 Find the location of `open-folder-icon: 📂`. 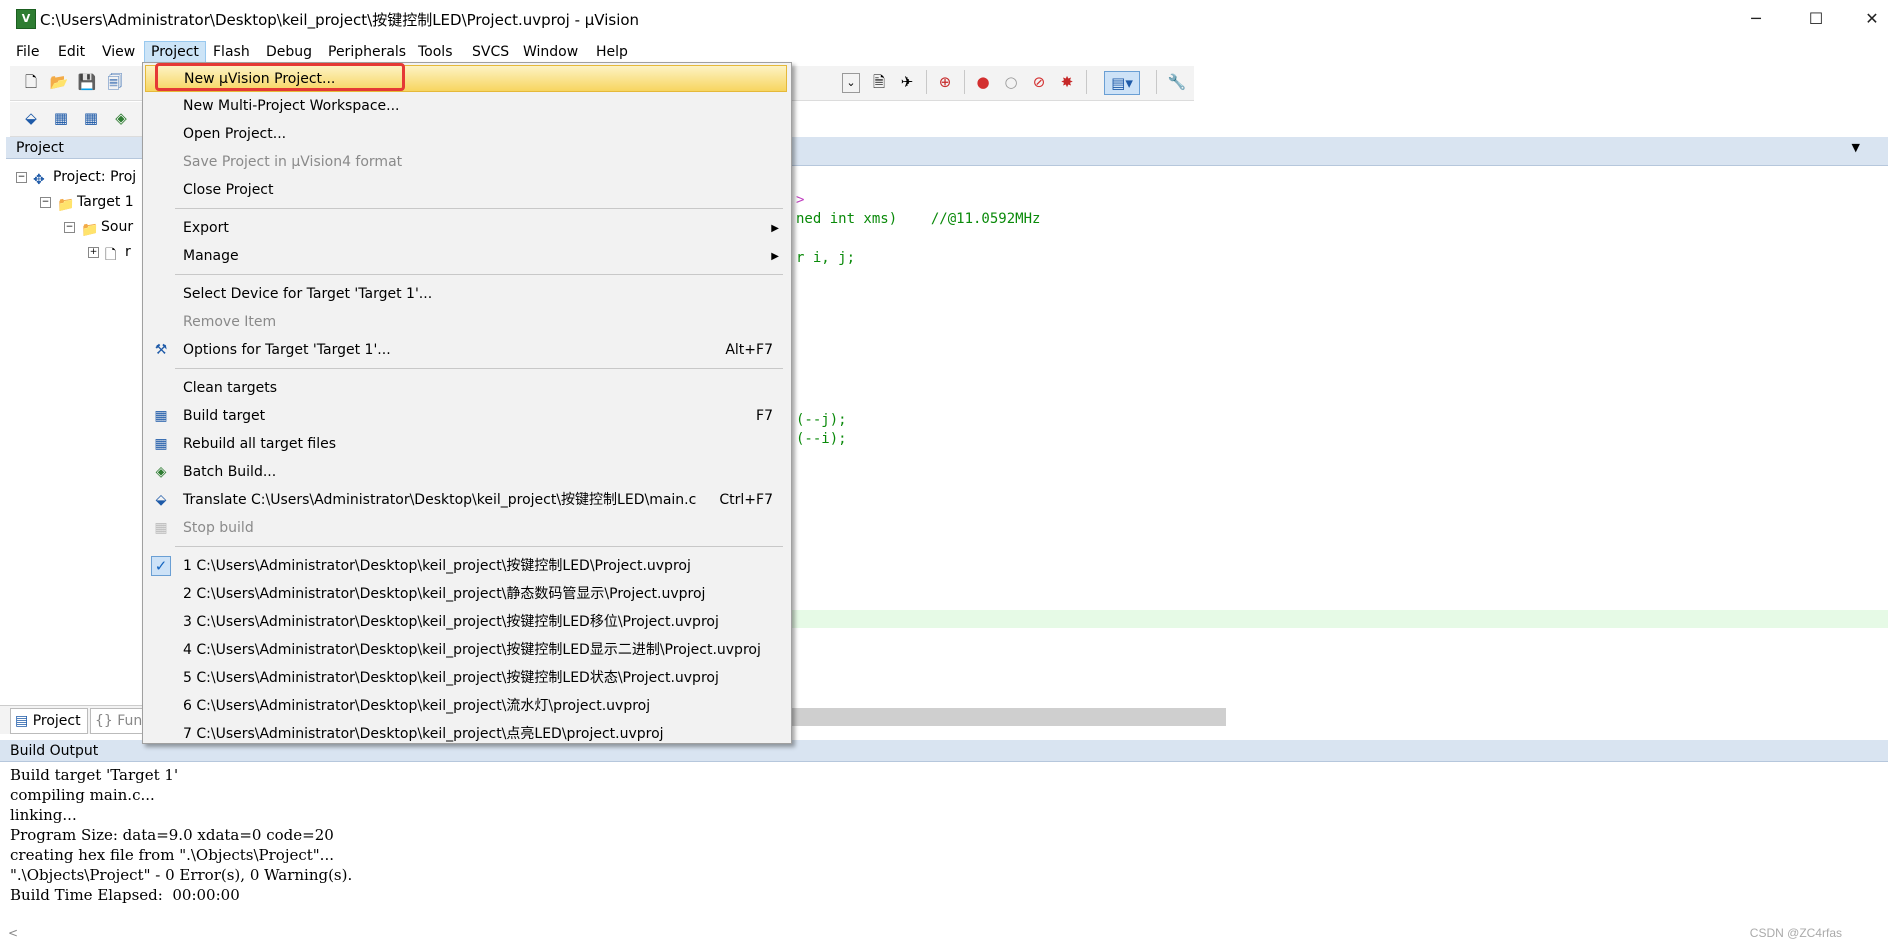

open-folder-icon: 📂 is located at coordinates (59, 82).